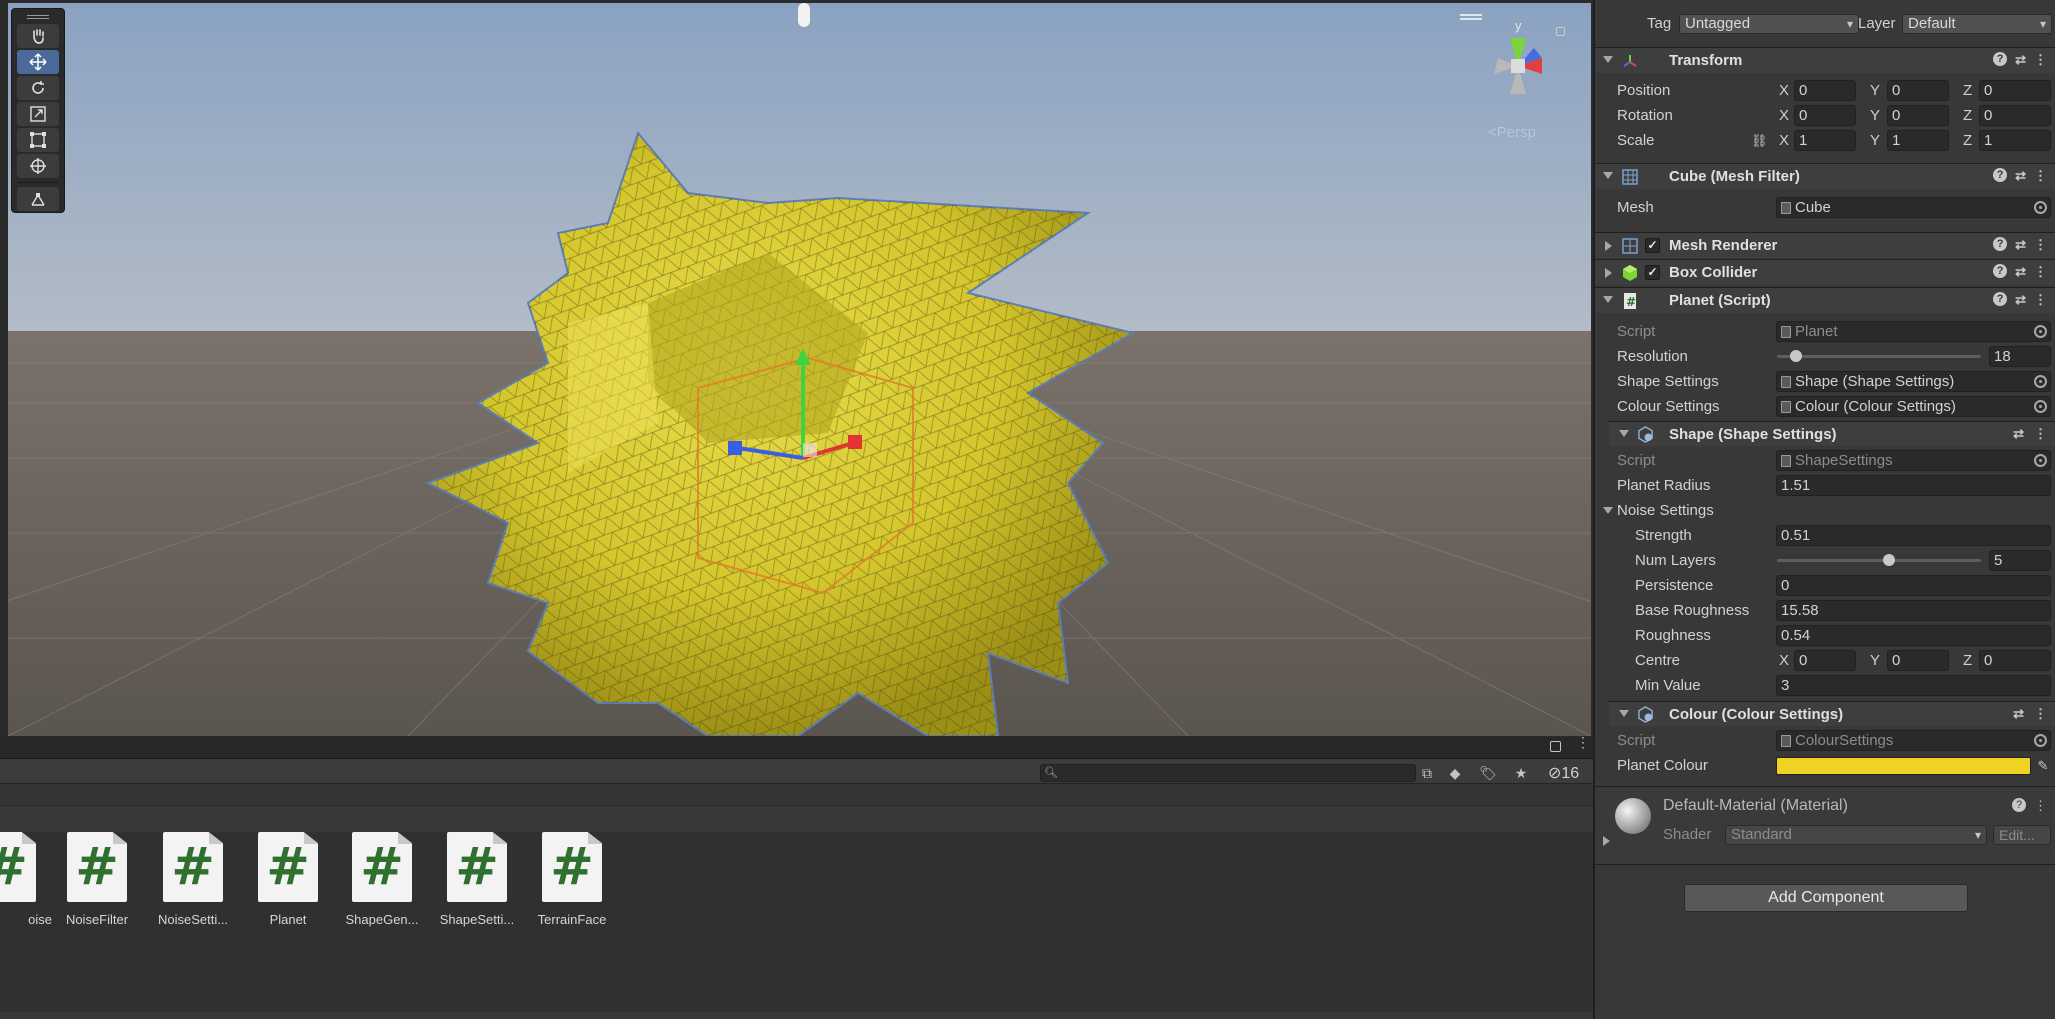 Image resolution: width=2055 pixels, height=1019 pixels. I want to click on search-by-type-icon: ⧉, so click(1427, 773).